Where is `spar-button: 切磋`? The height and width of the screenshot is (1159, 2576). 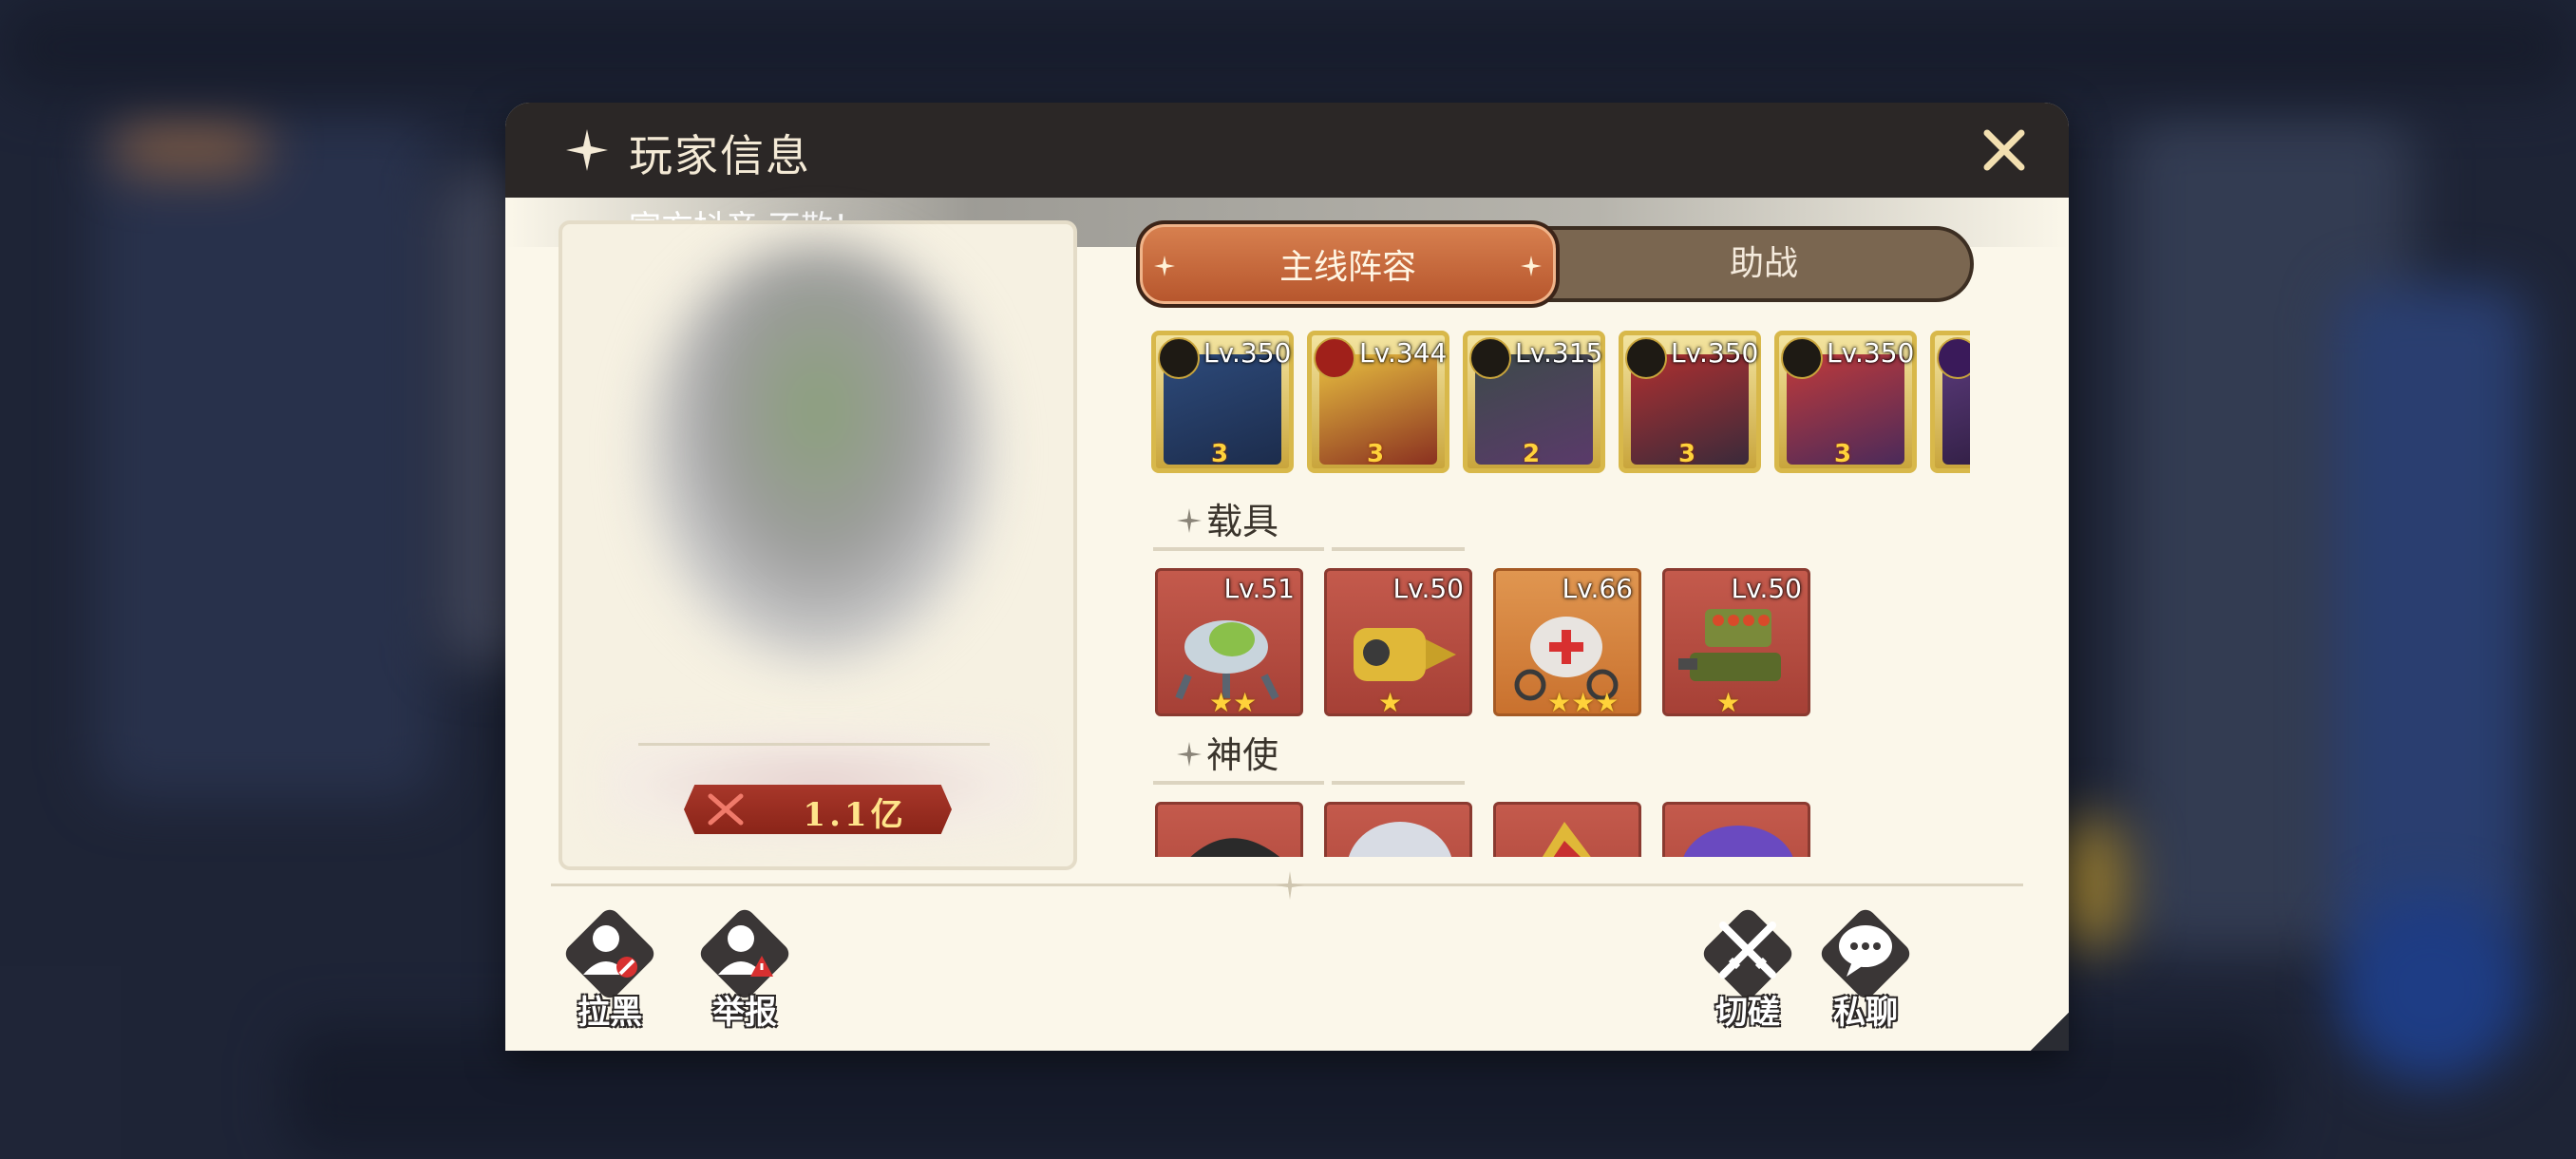
spar-button: 切磋 is located at coordinates (1748, 972).